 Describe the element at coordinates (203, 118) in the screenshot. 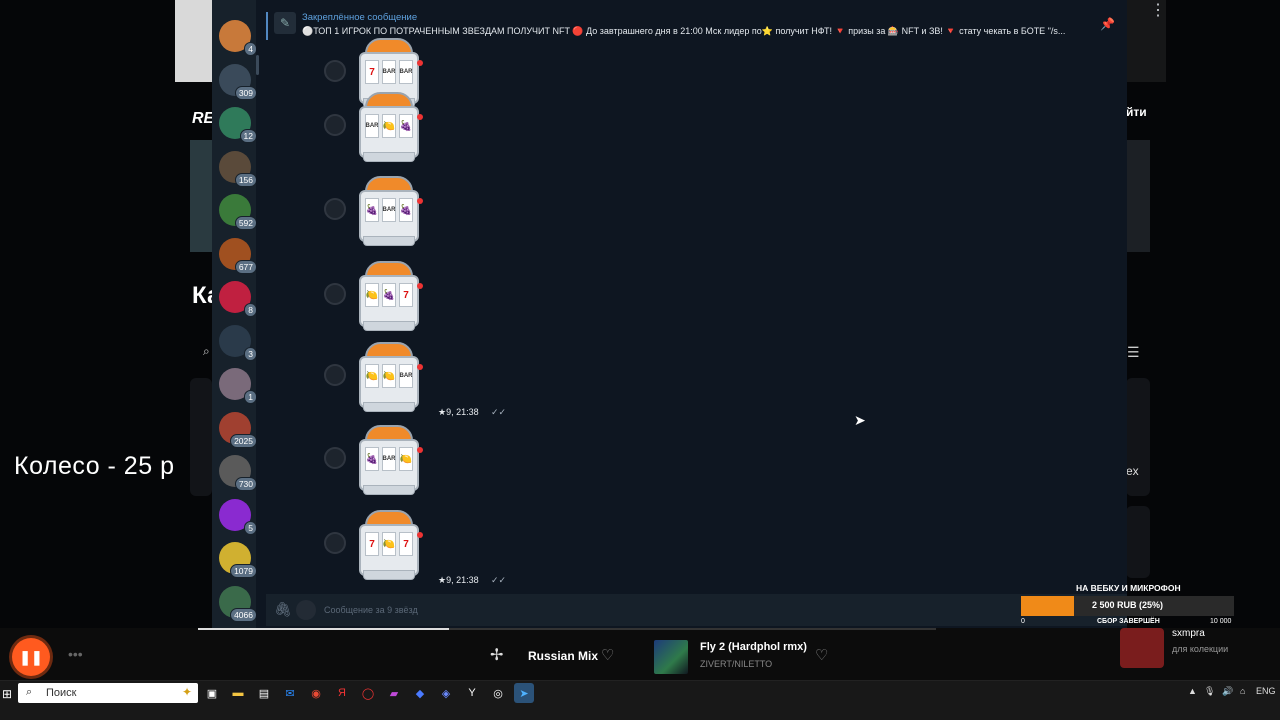

I see `background-label: RE` at that location.